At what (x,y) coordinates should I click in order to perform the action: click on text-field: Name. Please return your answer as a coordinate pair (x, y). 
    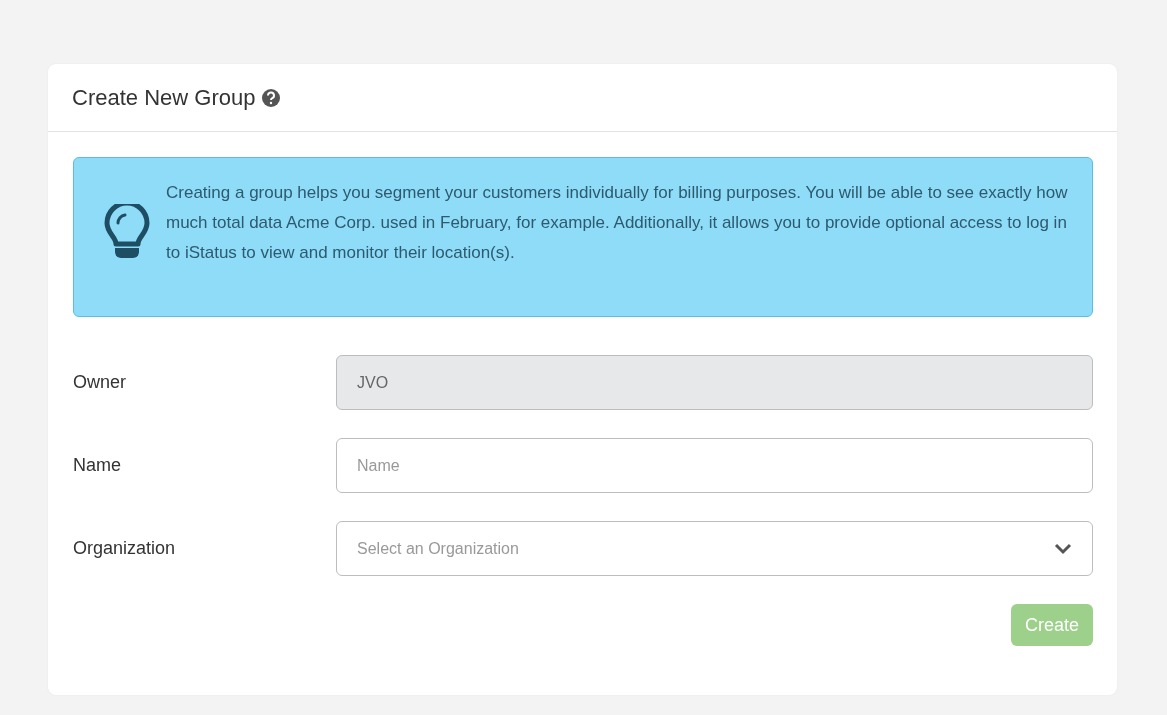
    Looking at the image, I should click on (714, 465).